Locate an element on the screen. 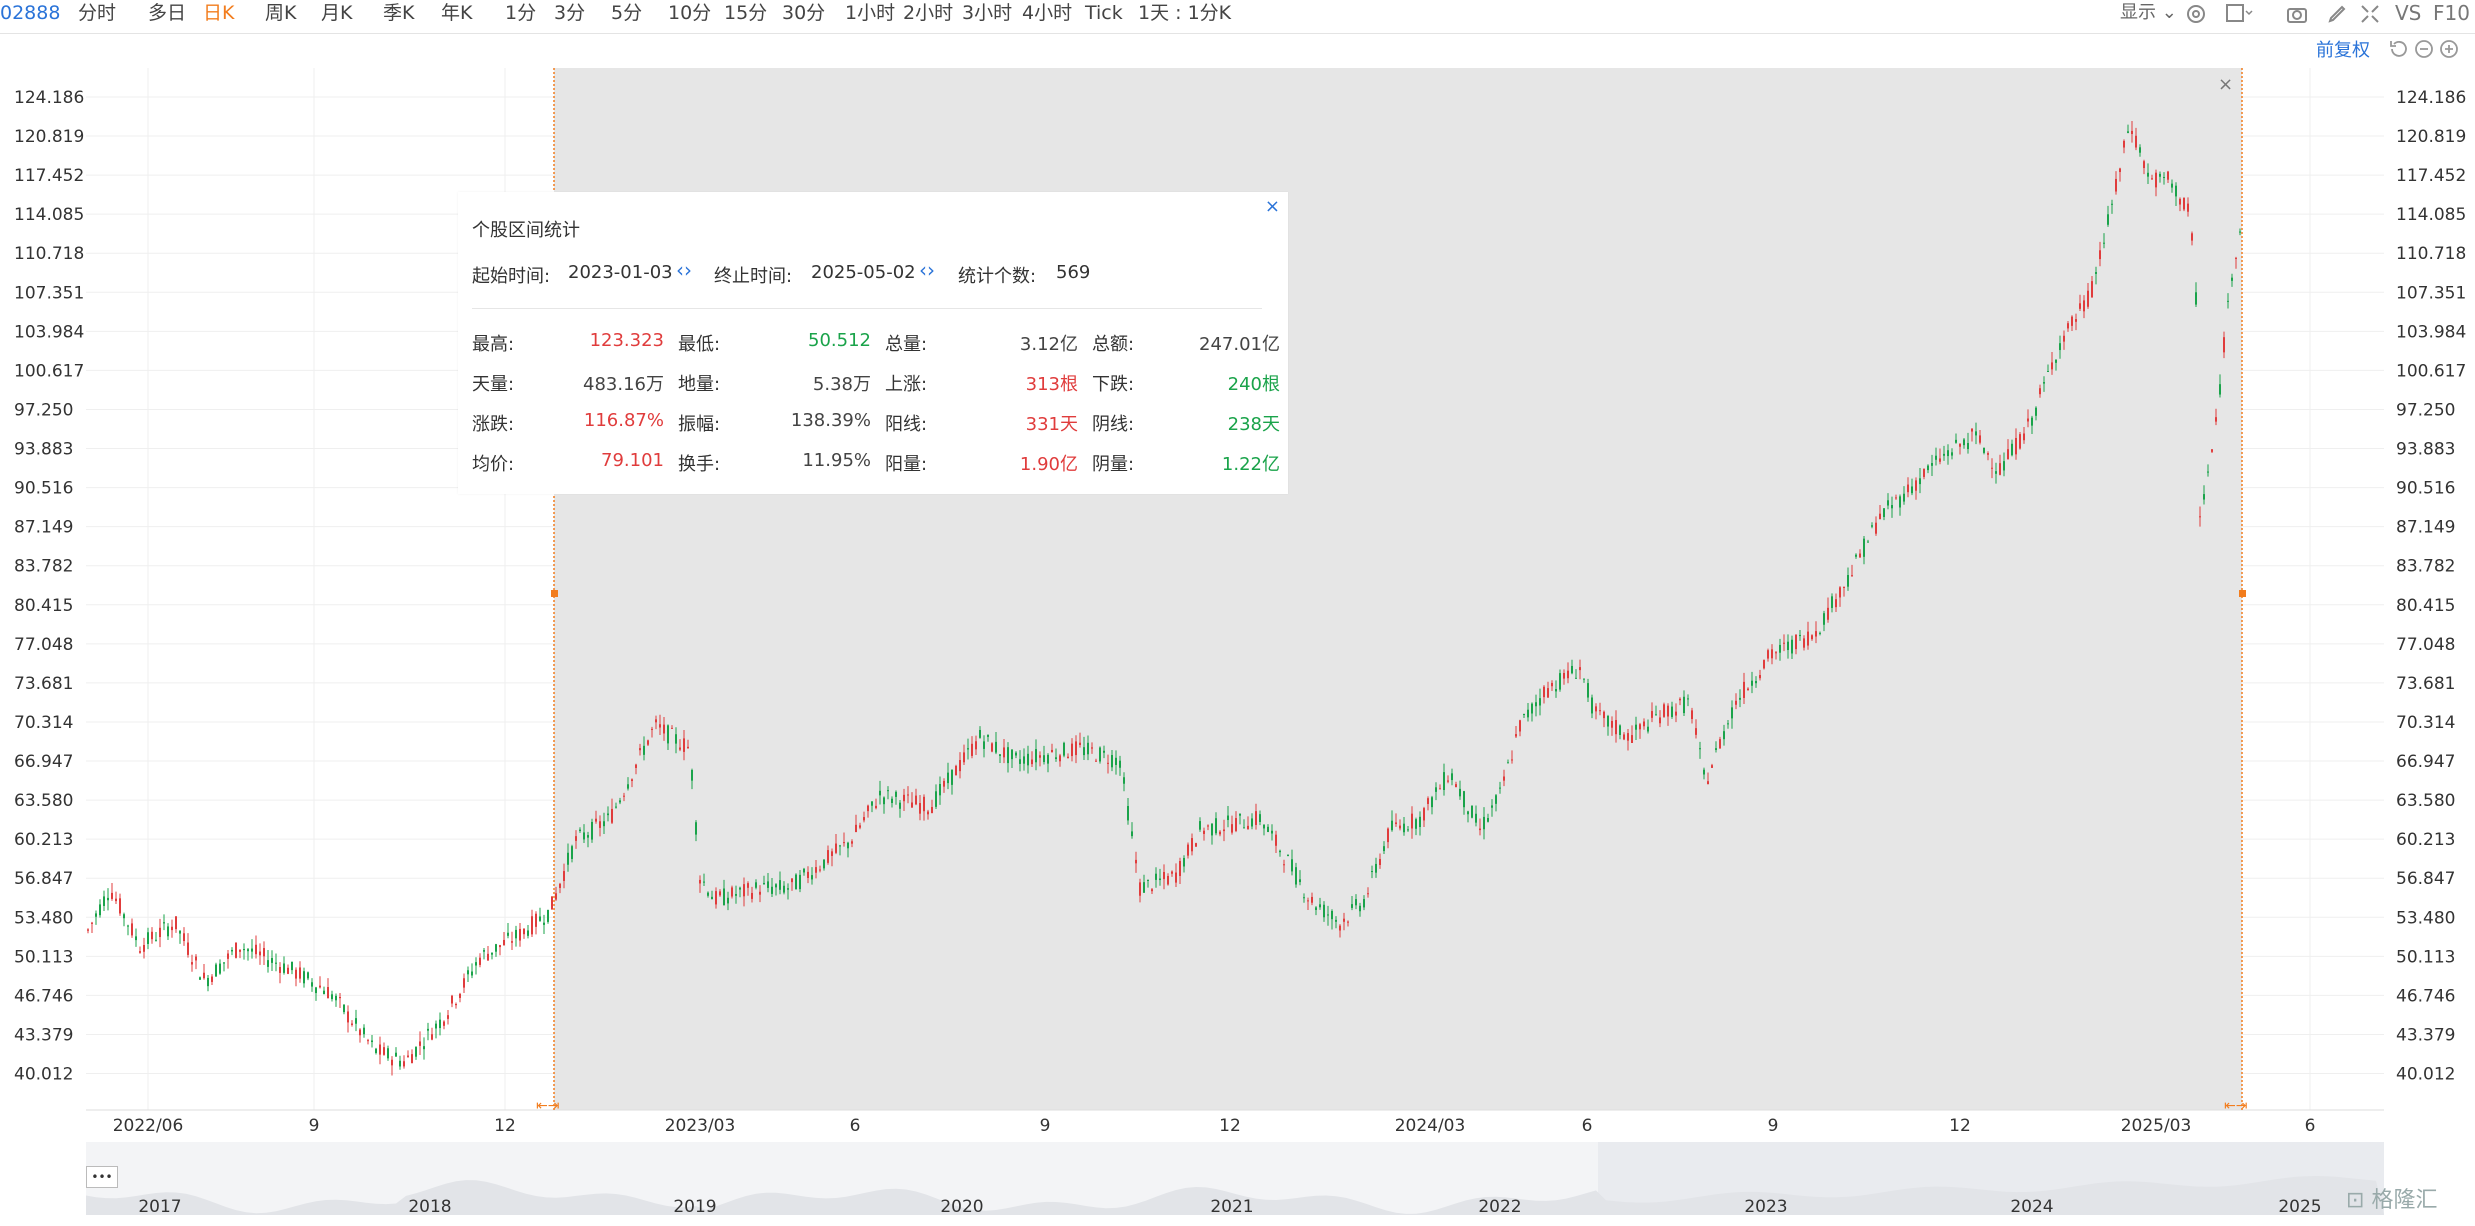 This screenshot has width=2475, height=1226. end-step-icon: ‹› is located at coordinates (927, 270).